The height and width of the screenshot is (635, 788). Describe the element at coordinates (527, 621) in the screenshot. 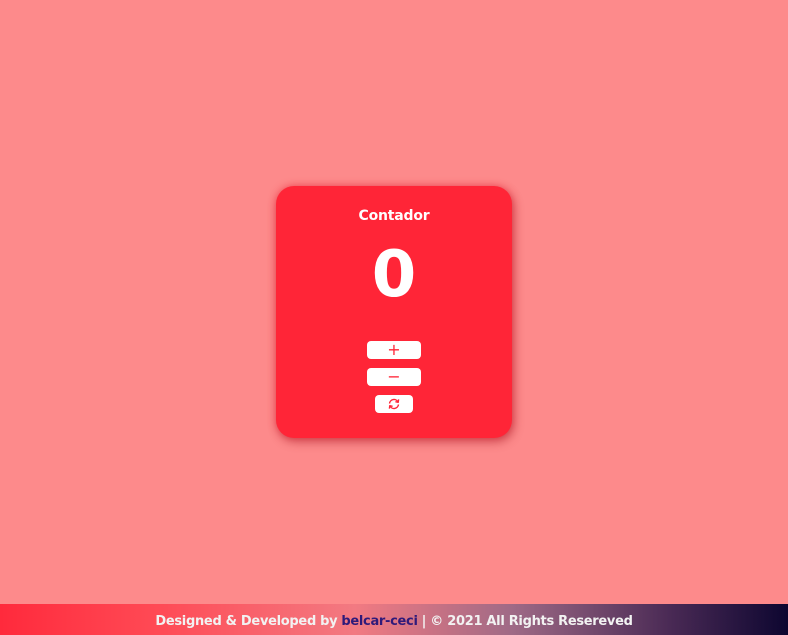

I see `footer-copyright: | © 2021 All Rights Resereved` at that location.